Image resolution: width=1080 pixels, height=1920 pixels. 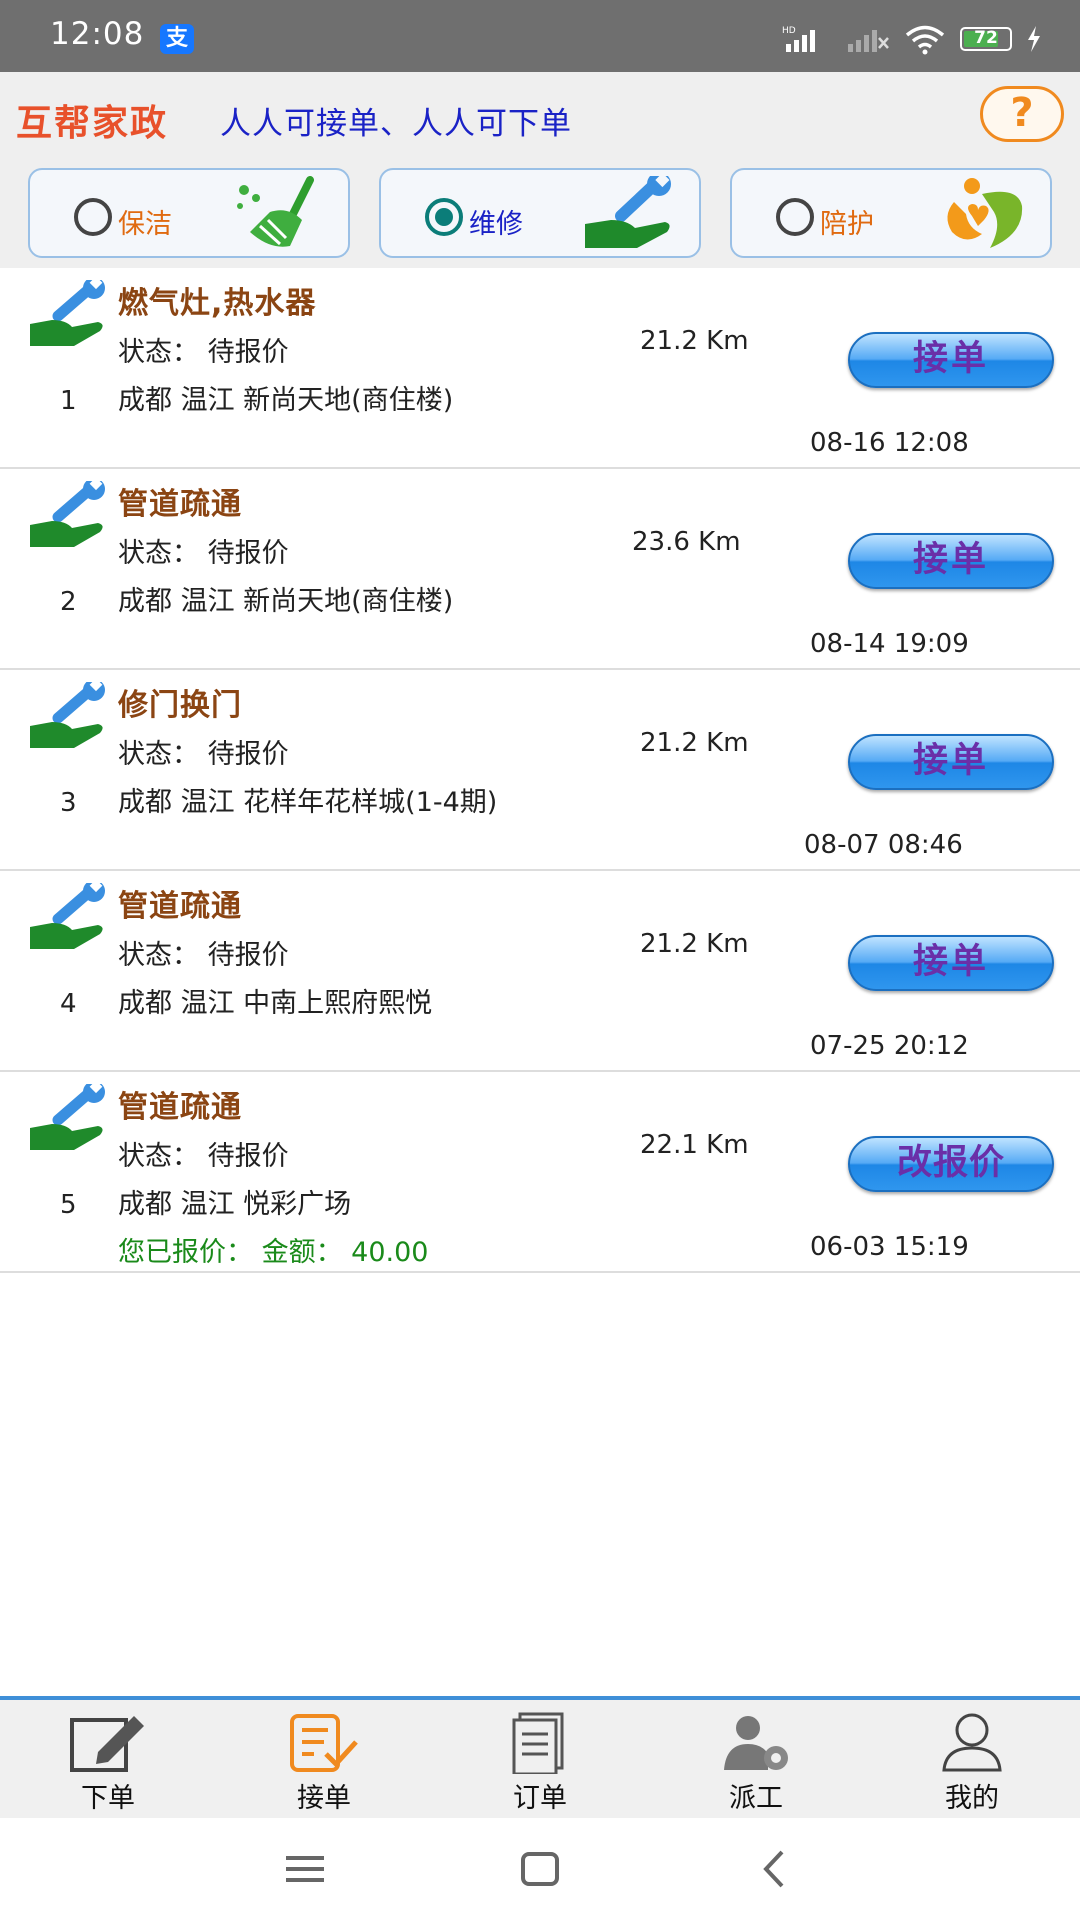 What do you see at coordinates (798, 39) in the screenshot?
I see `cellular-signal-icon: HD` at bounding box center [798, 39].